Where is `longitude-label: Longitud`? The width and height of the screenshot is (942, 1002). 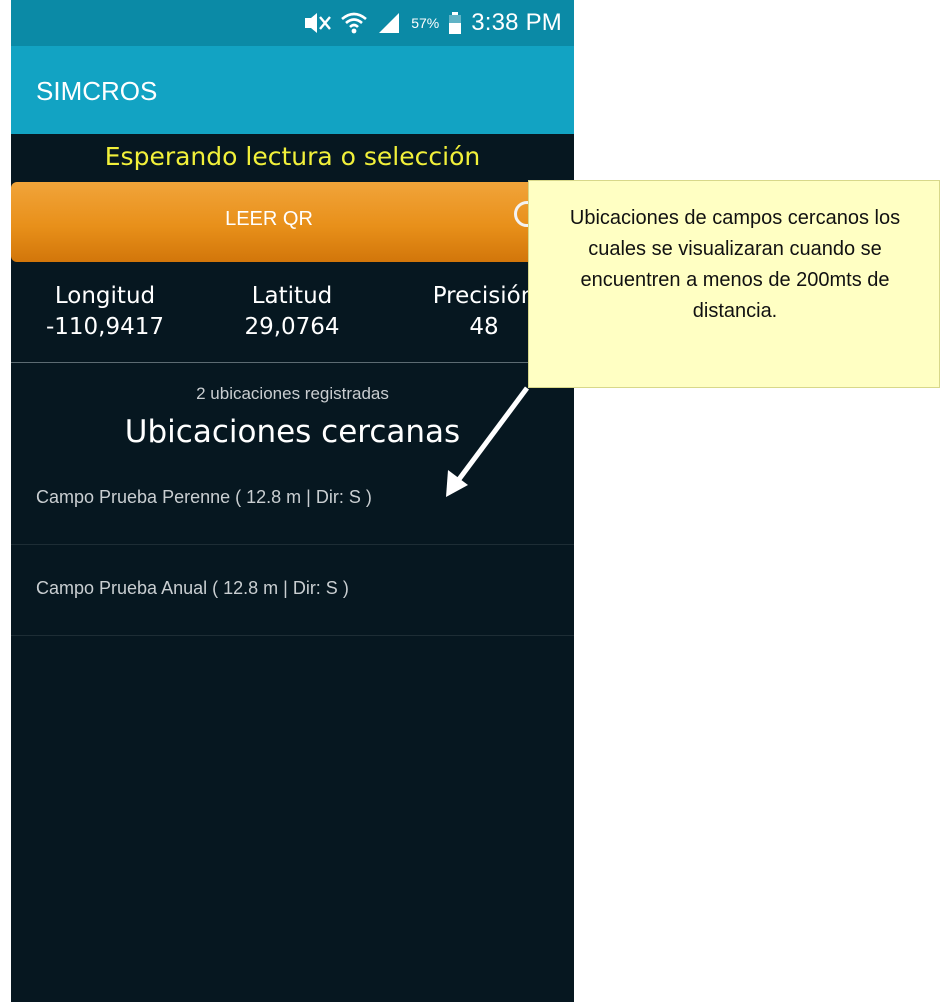
longitude-label: Longitud is located at coordinates (105, 296).